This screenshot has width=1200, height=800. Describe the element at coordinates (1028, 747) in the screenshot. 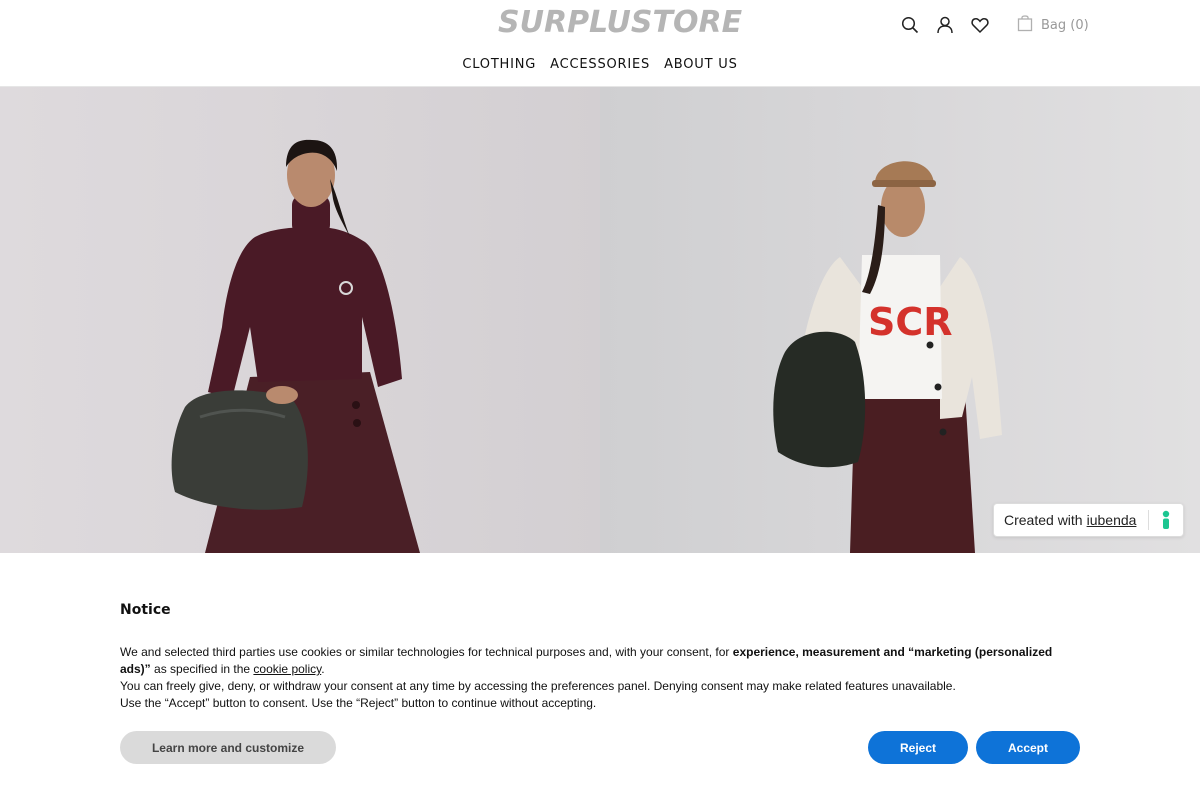

I see `accept-button: Accept` at that location.